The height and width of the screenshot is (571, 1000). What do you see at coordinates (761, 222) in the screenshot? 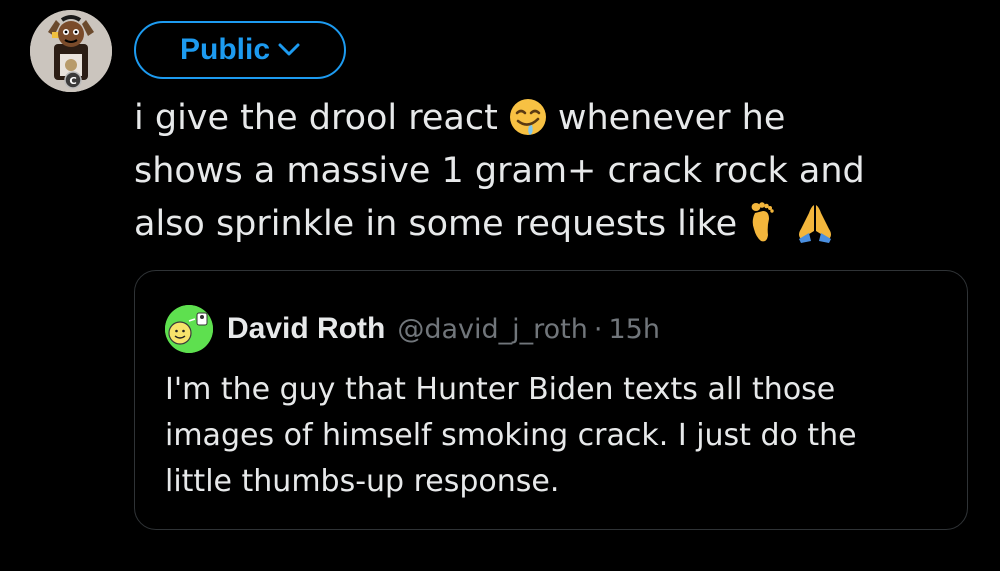
I see `foot-emoji` at bounding box center [761, 222].